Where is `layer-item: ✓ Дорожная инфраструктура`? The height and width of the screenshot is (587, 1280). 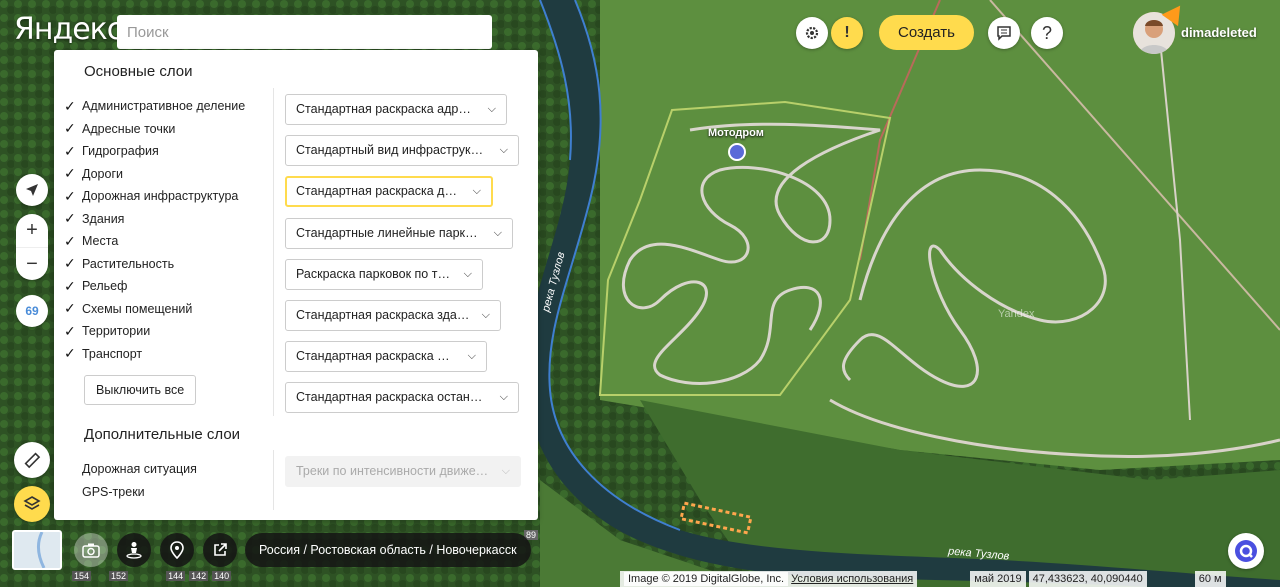 layer-item: ✓ Дорожная инфраструктура is located at coordinates (154, 196).